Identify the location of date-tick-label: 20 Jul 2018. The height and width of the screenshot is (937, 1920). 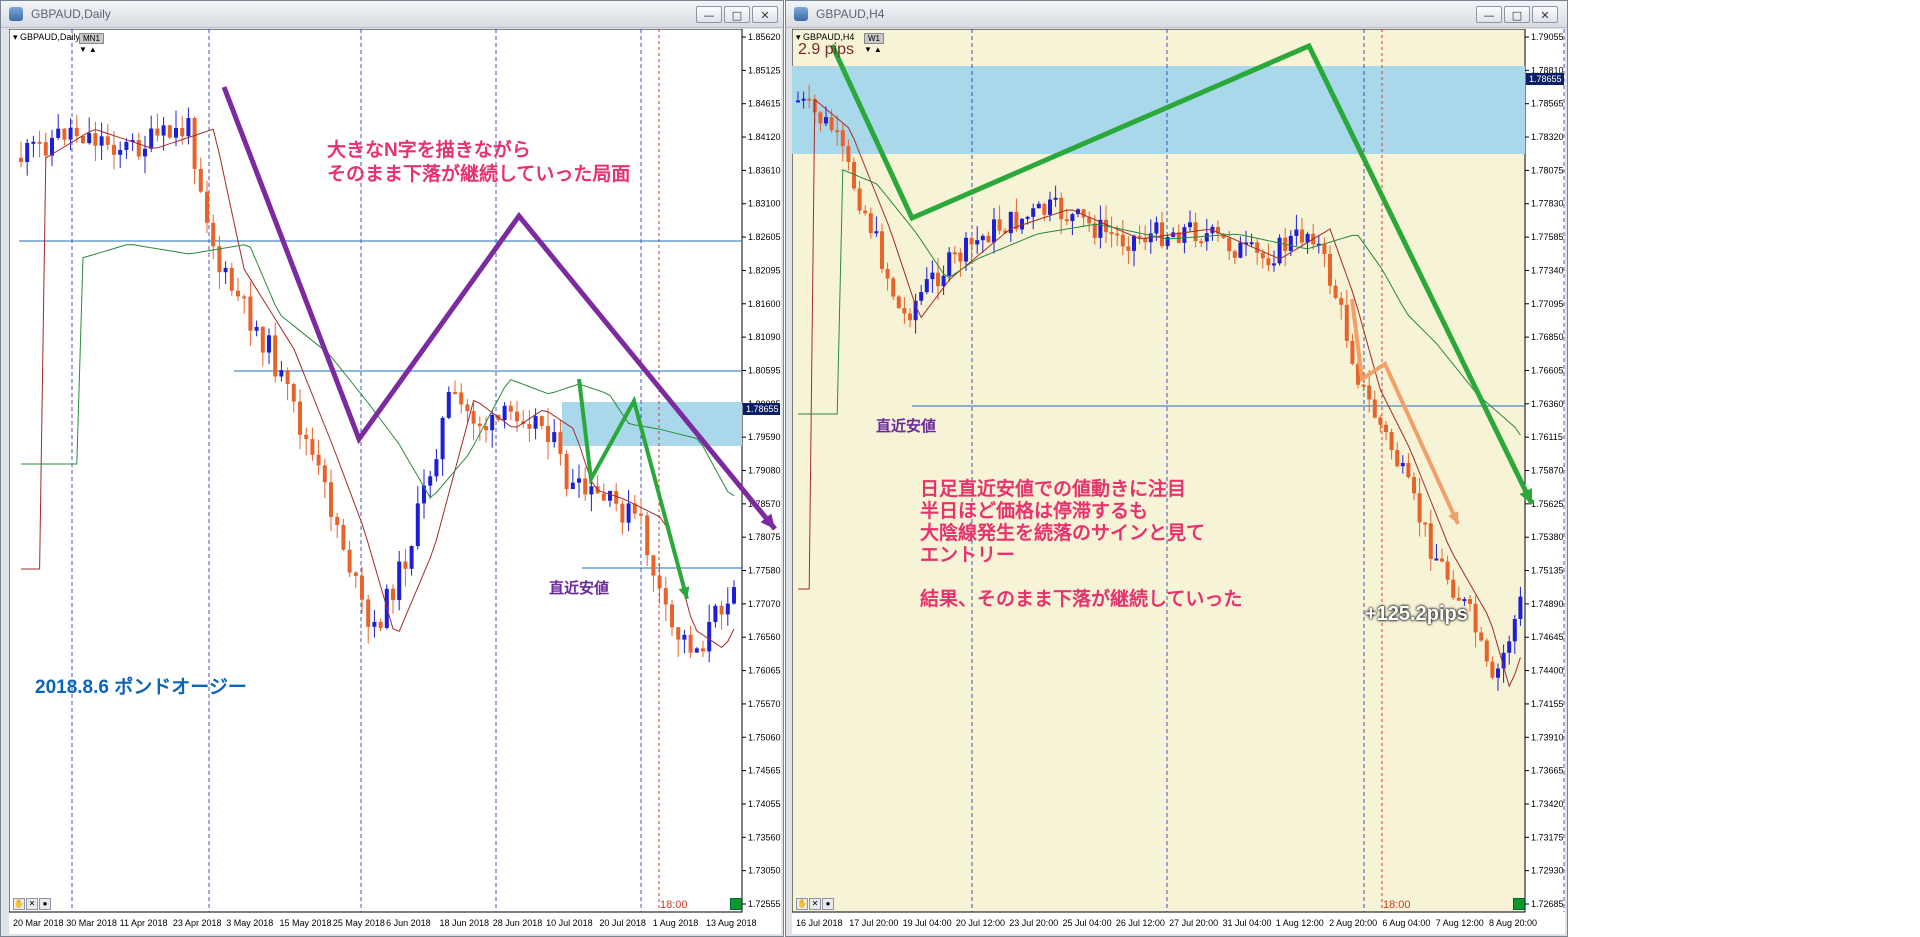
(622, 923).